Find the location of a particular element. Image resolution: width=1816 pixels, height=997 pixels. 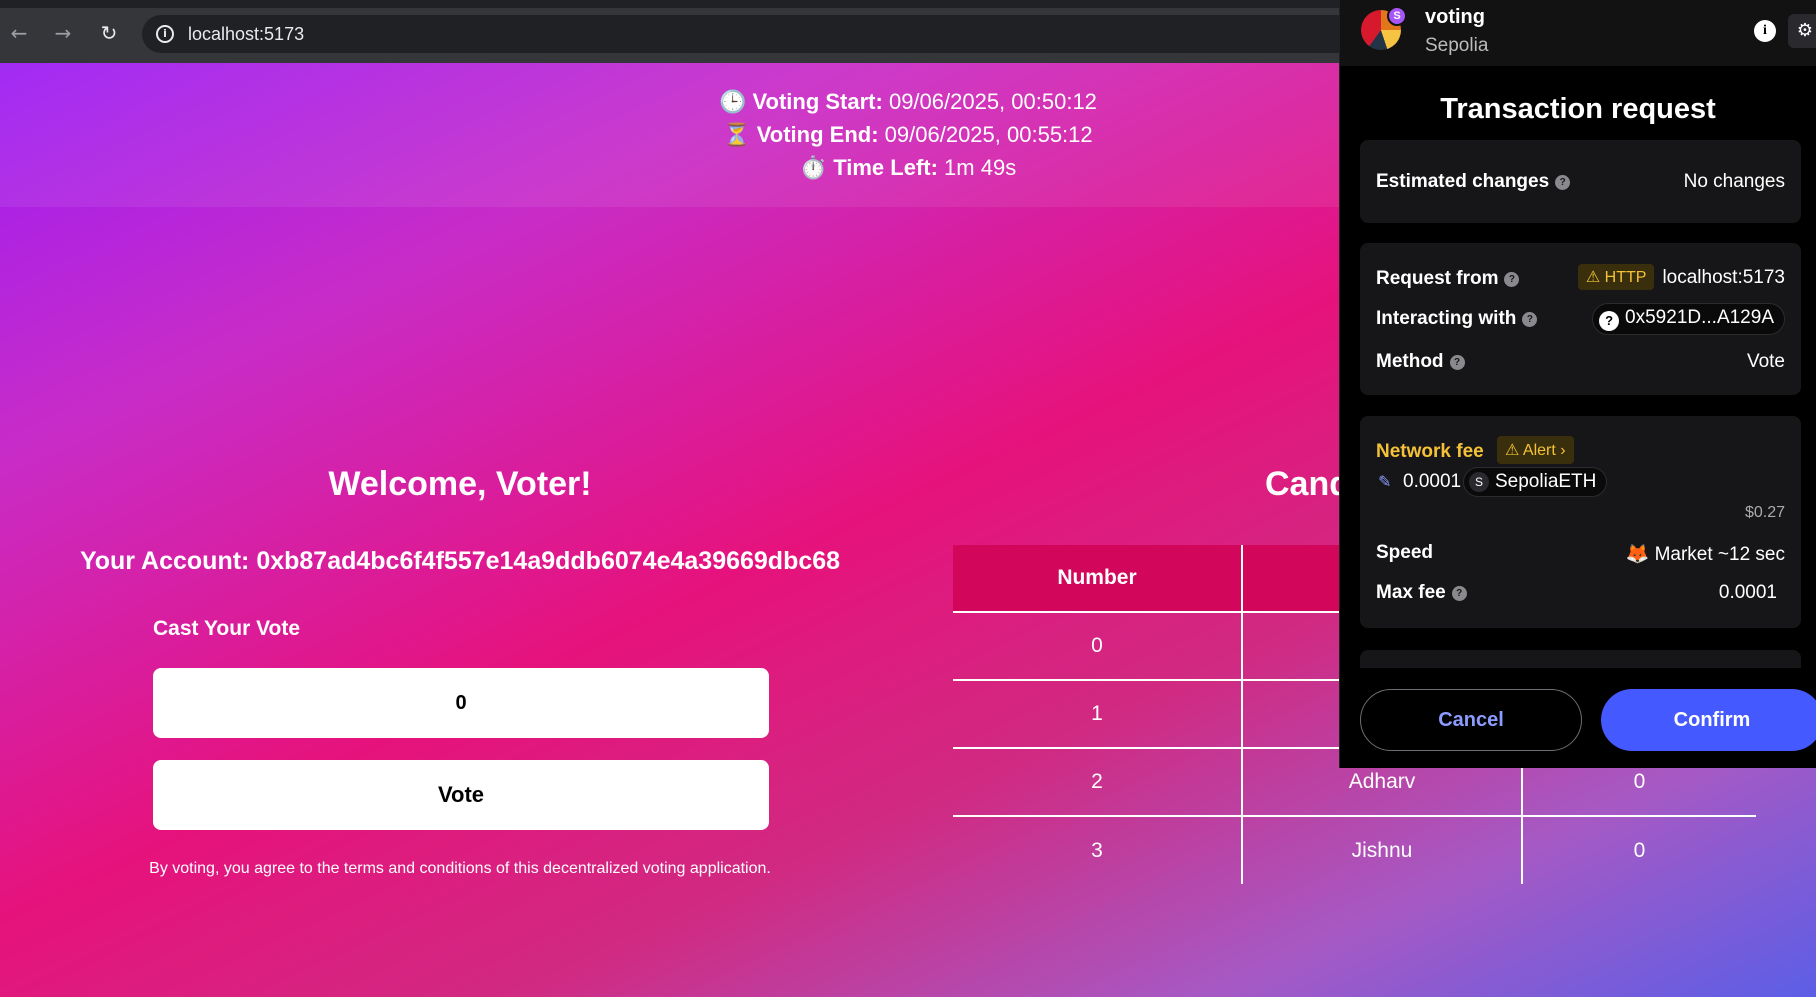

max-fee-value: 0.0001 is located at coordinates (1747, 592).